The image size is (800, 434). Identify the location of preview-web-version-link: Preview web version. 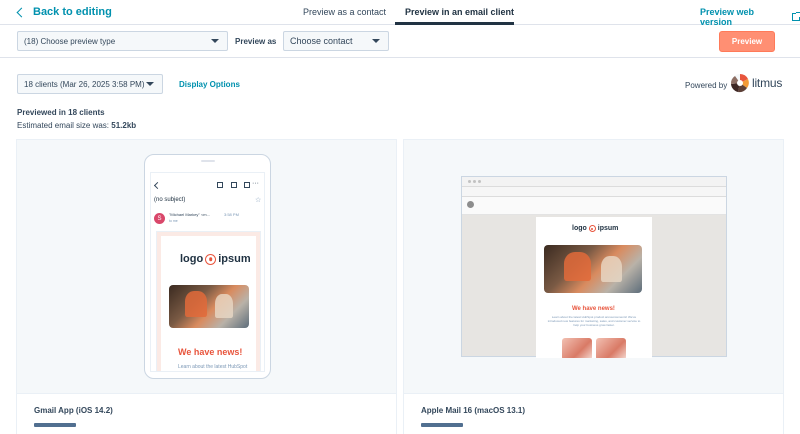
(750, 17).